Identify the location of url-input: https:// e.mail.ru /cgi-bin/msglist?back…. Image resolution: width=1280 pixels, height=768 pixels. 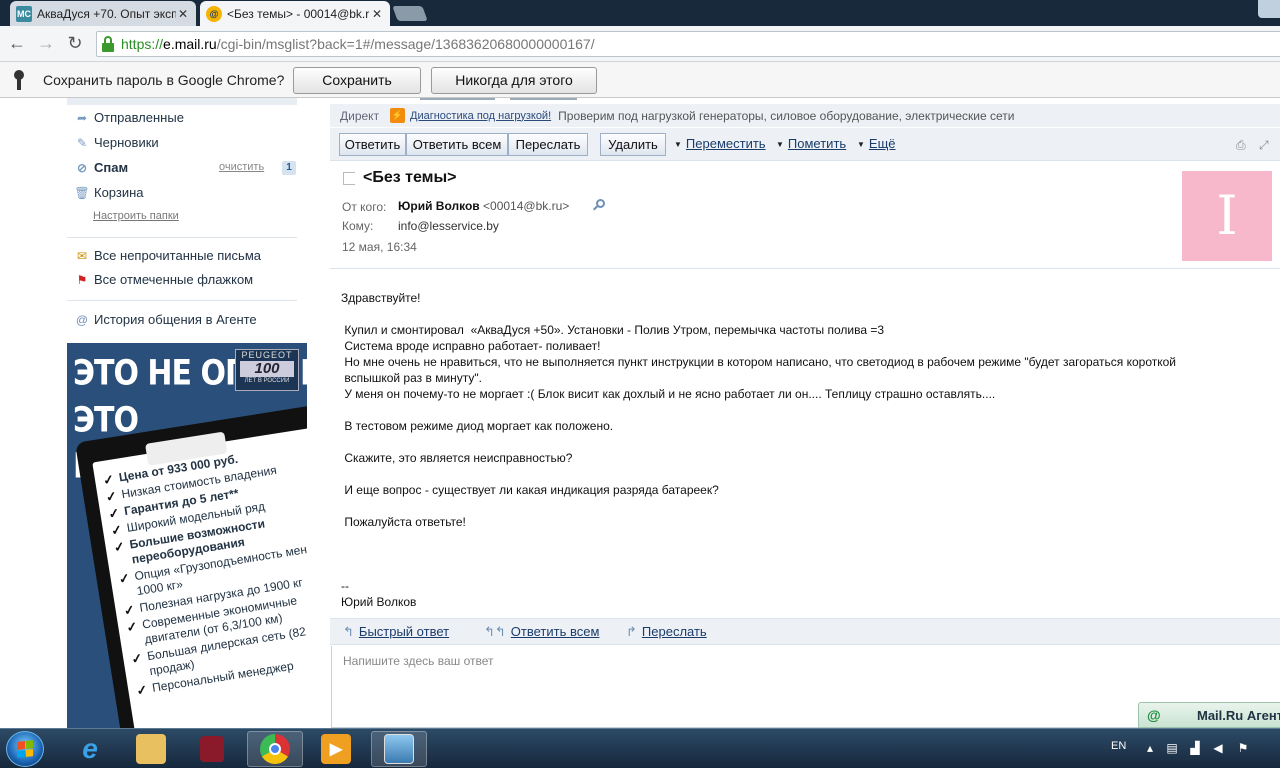
(688, 44).